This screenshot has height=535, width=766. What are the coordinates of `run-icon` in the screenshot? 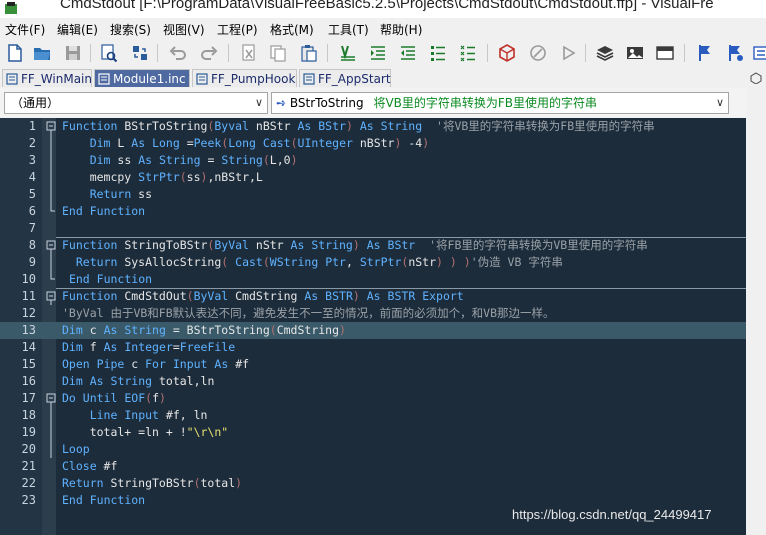 It's located at (568, 53).